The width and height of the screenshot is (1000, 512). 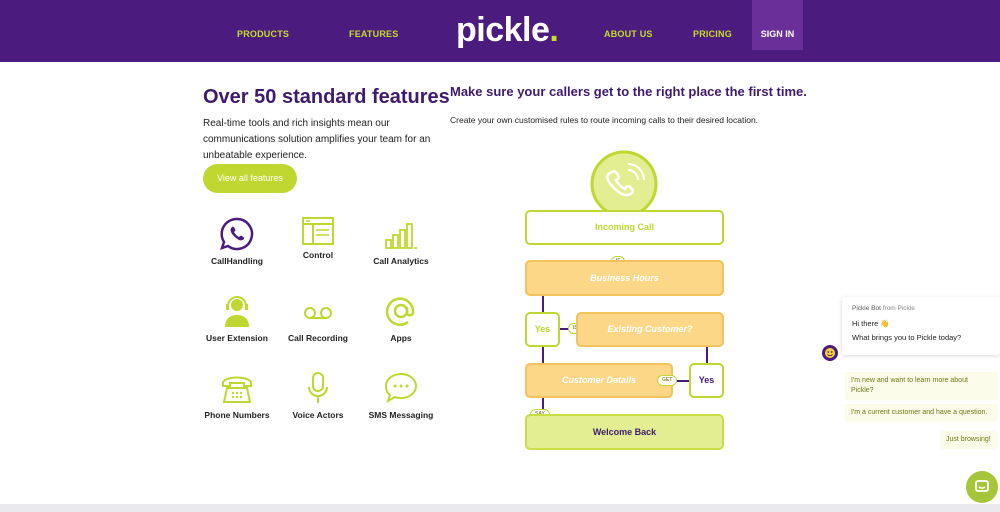 What do you see at coordinates (401, 261) in the screenshot?
I see `feature-label: Call Analytics` at bounding box center [401, 261].